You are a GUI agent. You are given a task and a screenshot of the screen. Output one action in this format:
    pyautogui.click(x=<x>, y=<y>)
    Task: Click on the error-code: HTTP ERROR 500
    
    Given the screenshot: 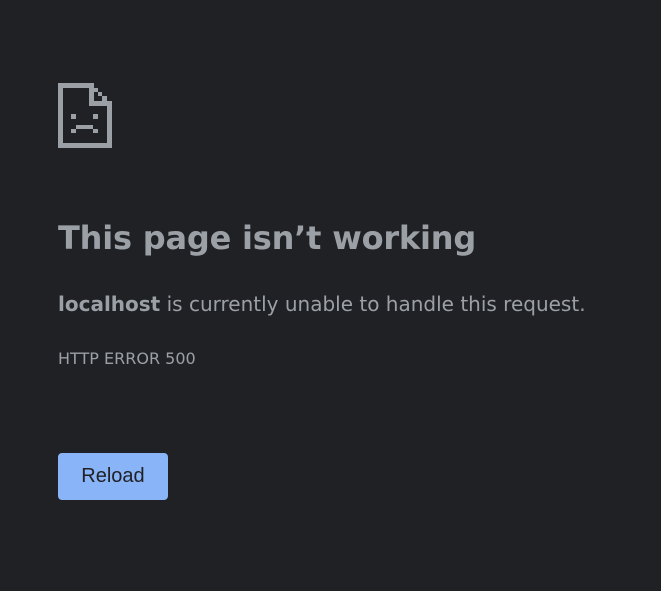 What is the action you would take?
    pyautogui.click(x=127, y=358)
    